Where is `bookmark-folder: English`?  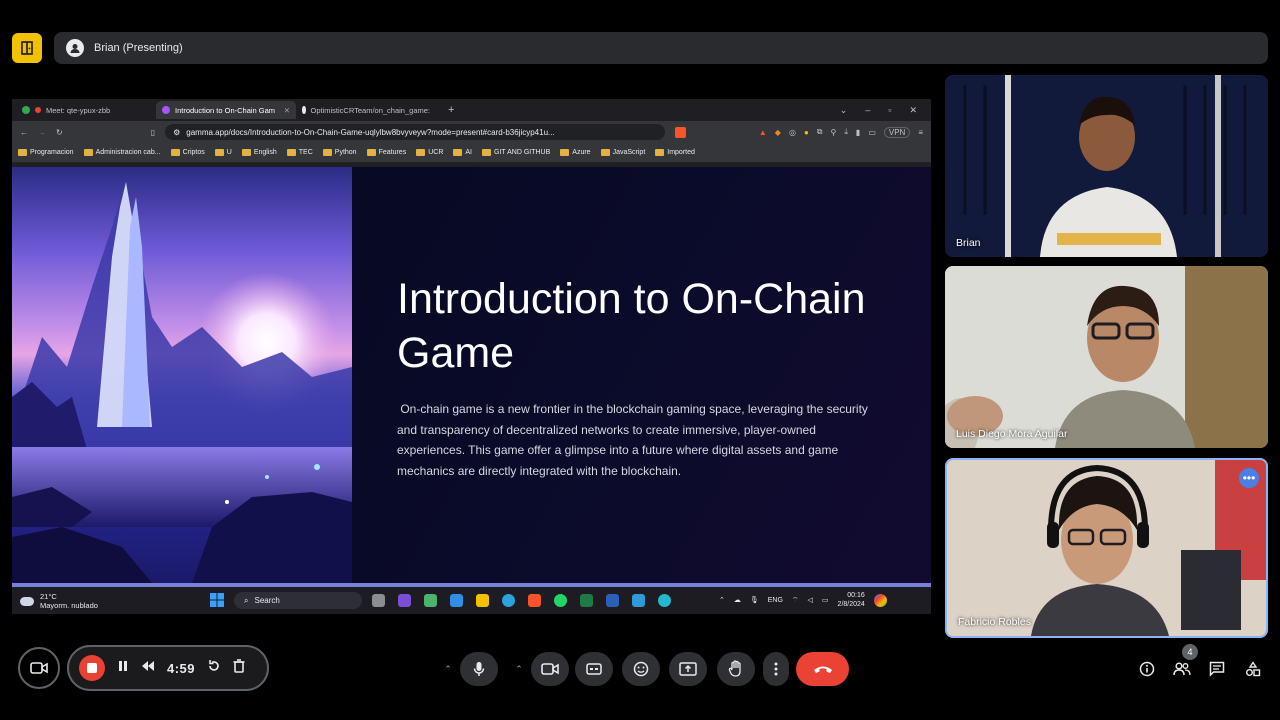
bookmark-folder: English is located at coordinates (259, 152).